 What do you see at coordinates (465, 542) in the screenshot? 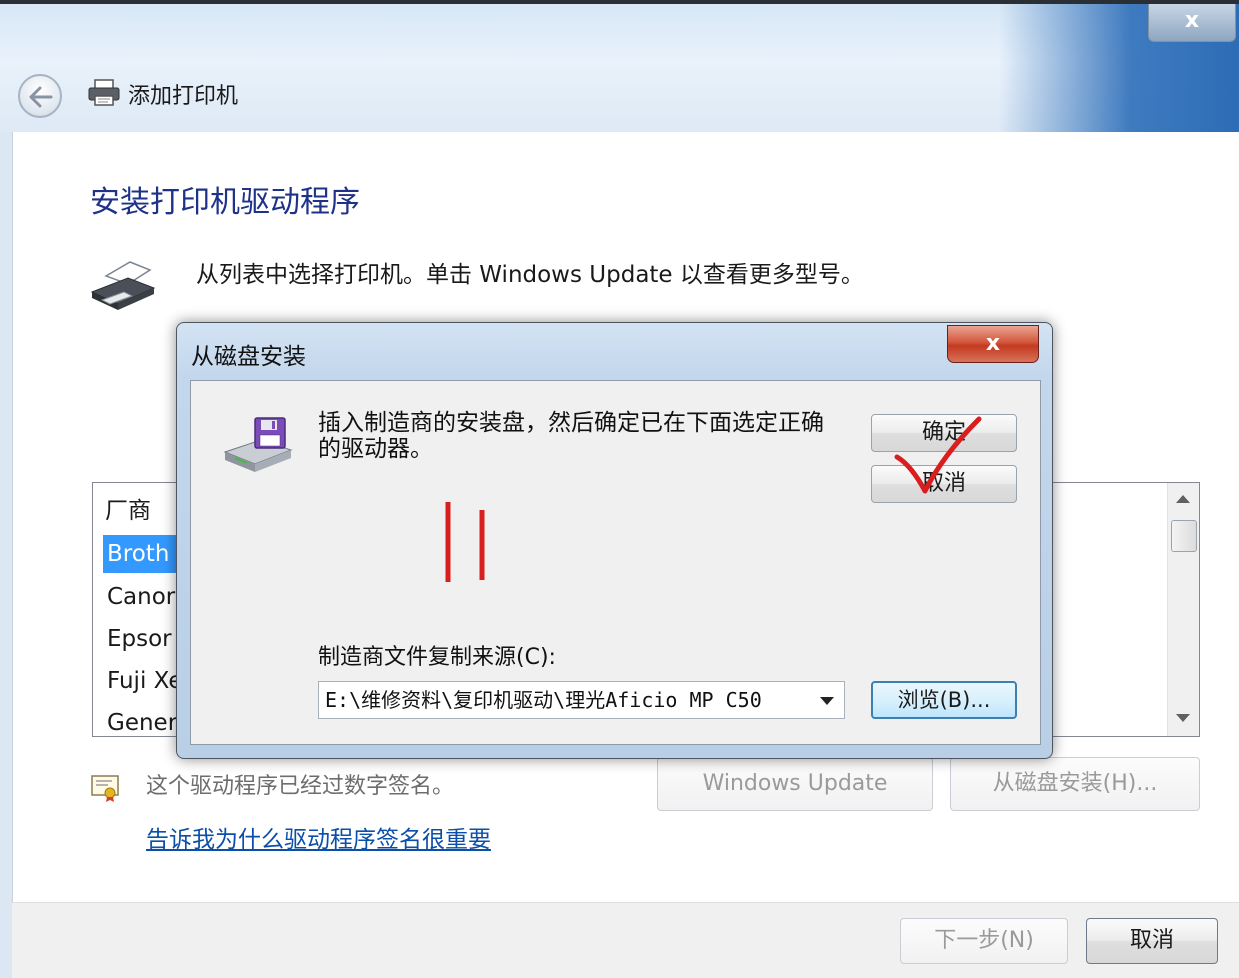
I see `annotation-mark-lines` at bounding box center [465, 542].